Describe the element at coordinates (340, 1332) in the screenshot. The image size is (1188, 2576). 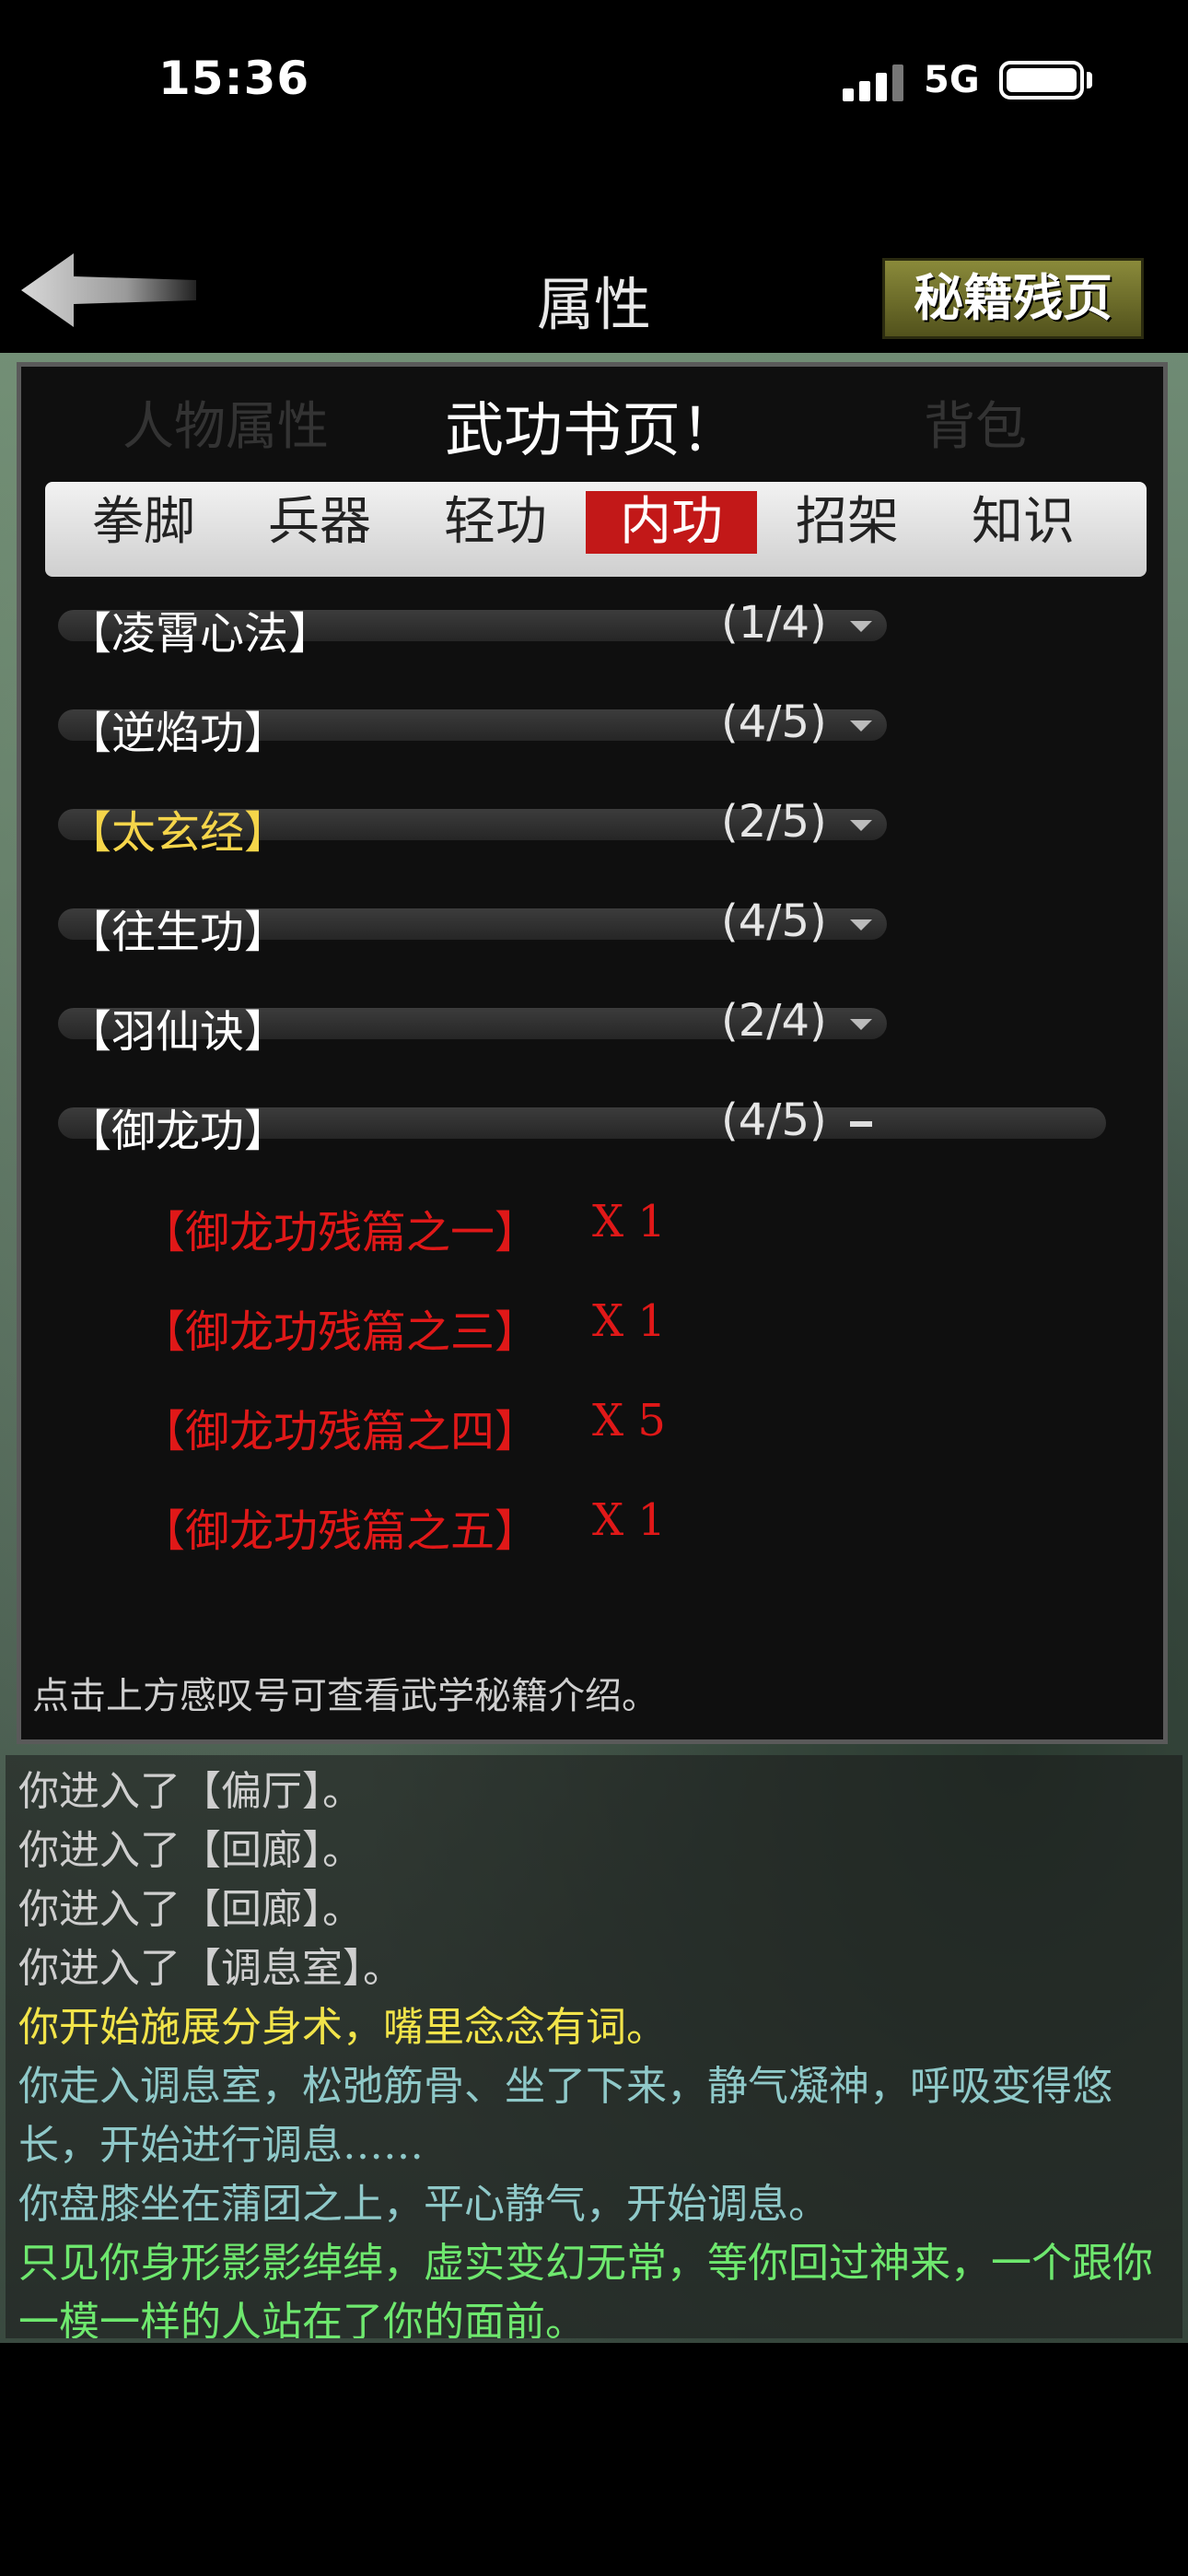
I see `fragment-name: 【御龙功残篇之三】` at that location.